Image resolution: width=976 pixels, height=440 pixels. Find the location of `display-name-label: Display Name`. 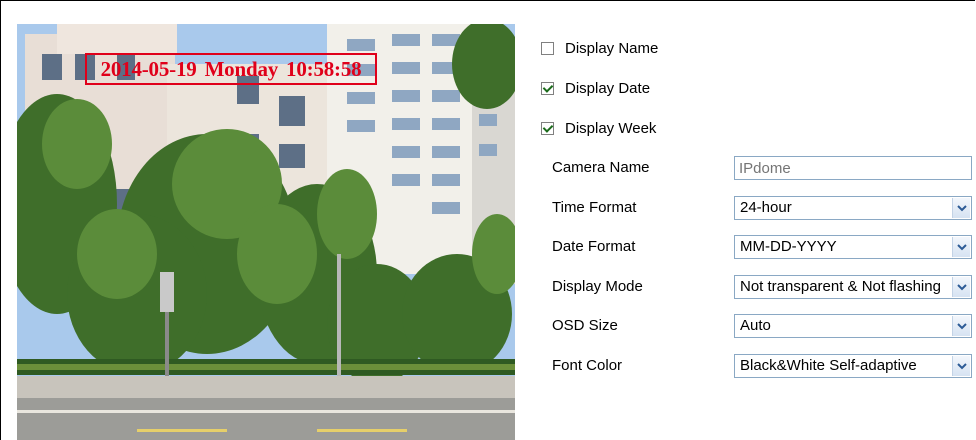

display-name-label: Display Name is located at coordinates (612, 48).